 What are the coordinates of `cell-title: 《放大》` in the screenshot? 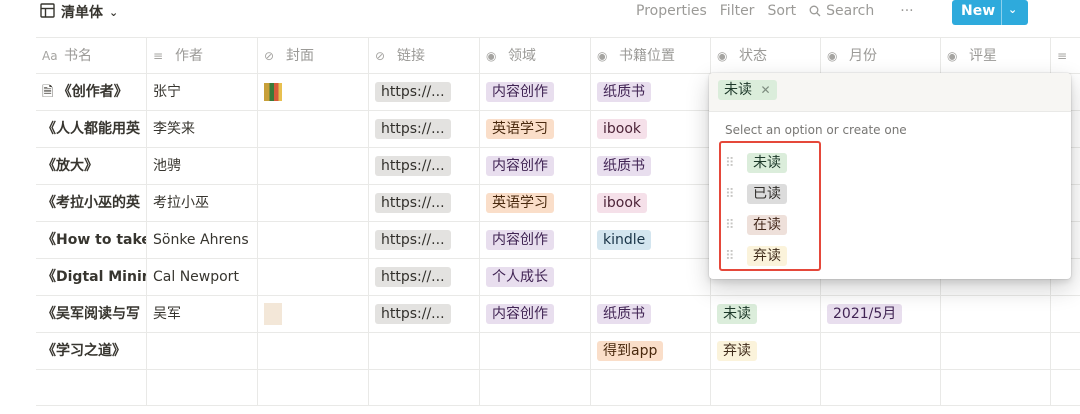 It's located at (91, 166).